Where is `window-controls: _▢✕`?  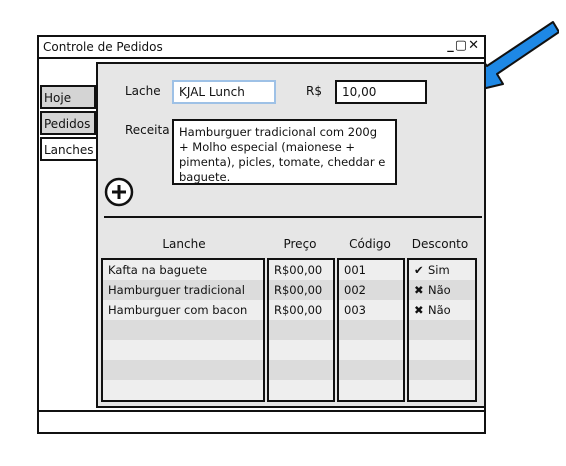 window-controls: _▢✕ is located at coordinates (463, 45).